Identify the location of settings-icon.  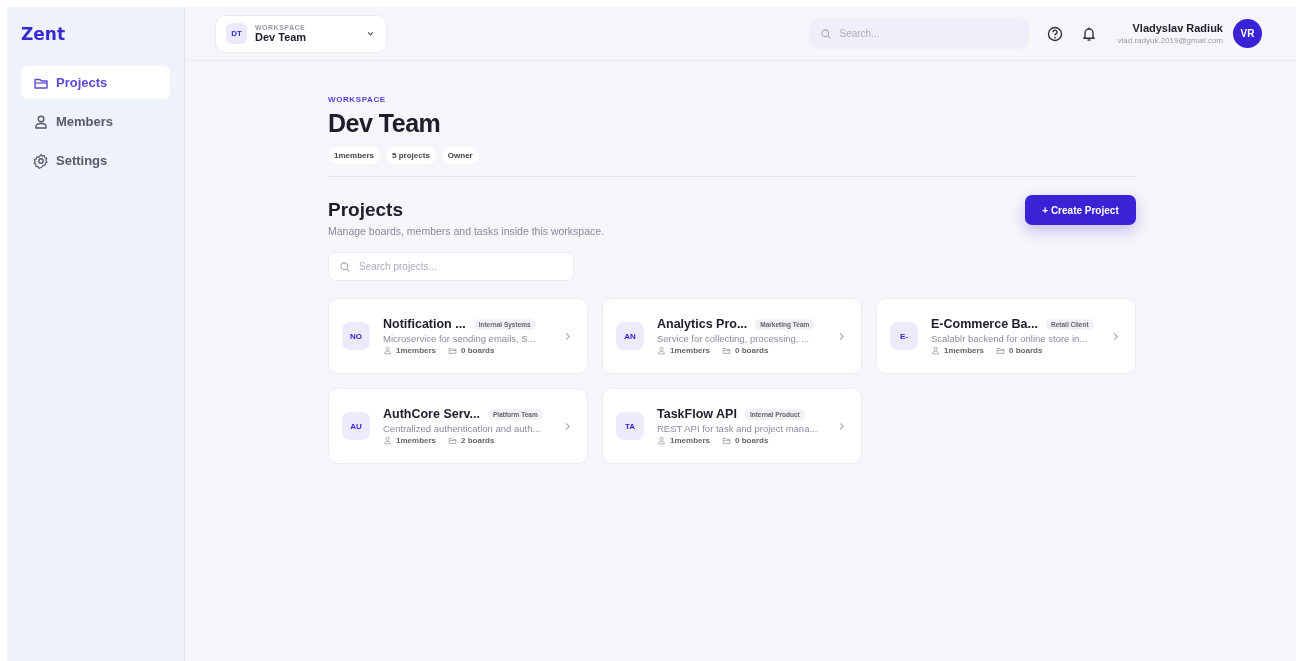
(41, 160).